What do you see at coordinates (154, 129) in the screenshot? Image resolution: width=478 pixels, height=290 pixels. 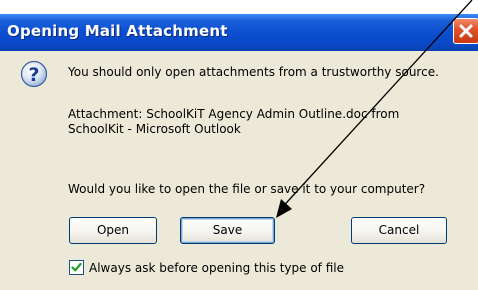 I see `attachment-source-text: SchoolKit - Microsoft Outlook` at bounding box center [154, 129].